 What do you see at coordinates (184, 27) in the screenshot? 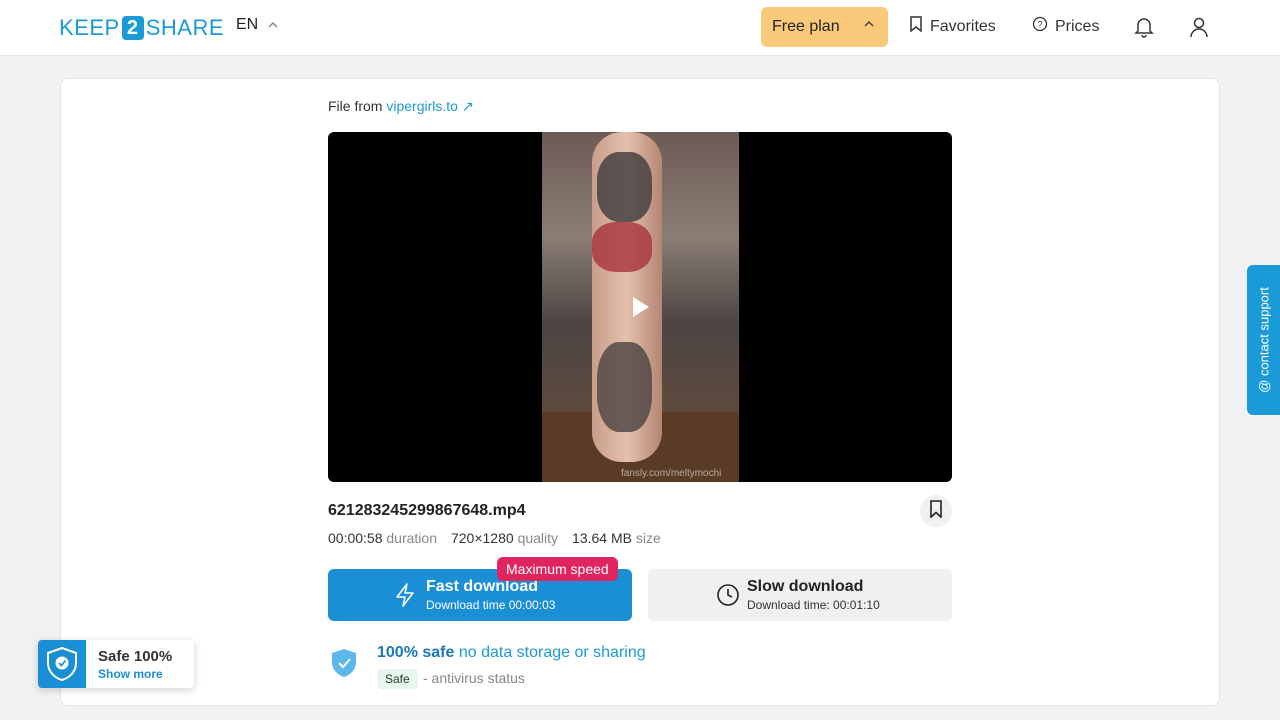
I see `logo-text-right: SHARE` at bounding box center [184, 27].